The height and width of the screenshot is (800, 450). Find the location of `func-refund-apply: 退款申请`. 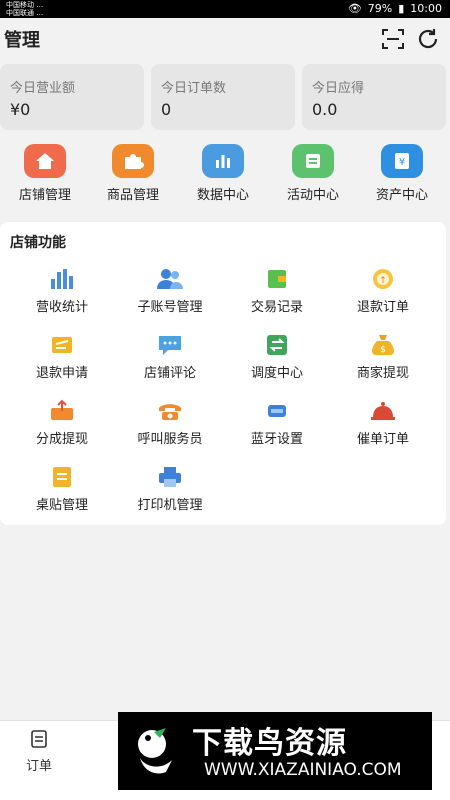

func-refund-apply: 退款申请 is located at coordinates (62, 357).